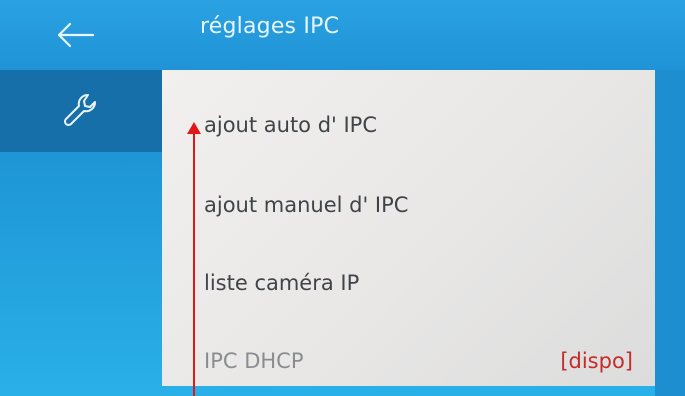 This screenshot has width=685, height=396. Describe the element at coordinates (670, 233) in the screenshot. I see `screen-edge-right` at that location.